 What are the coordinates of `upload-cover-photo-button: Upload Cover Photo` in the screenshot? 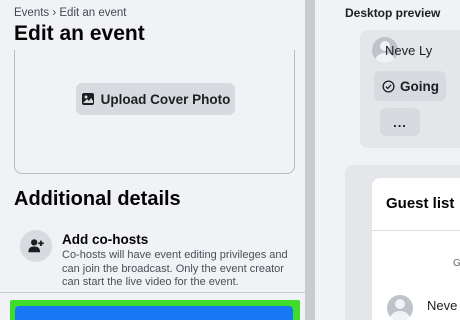 It's located at (155, 99).